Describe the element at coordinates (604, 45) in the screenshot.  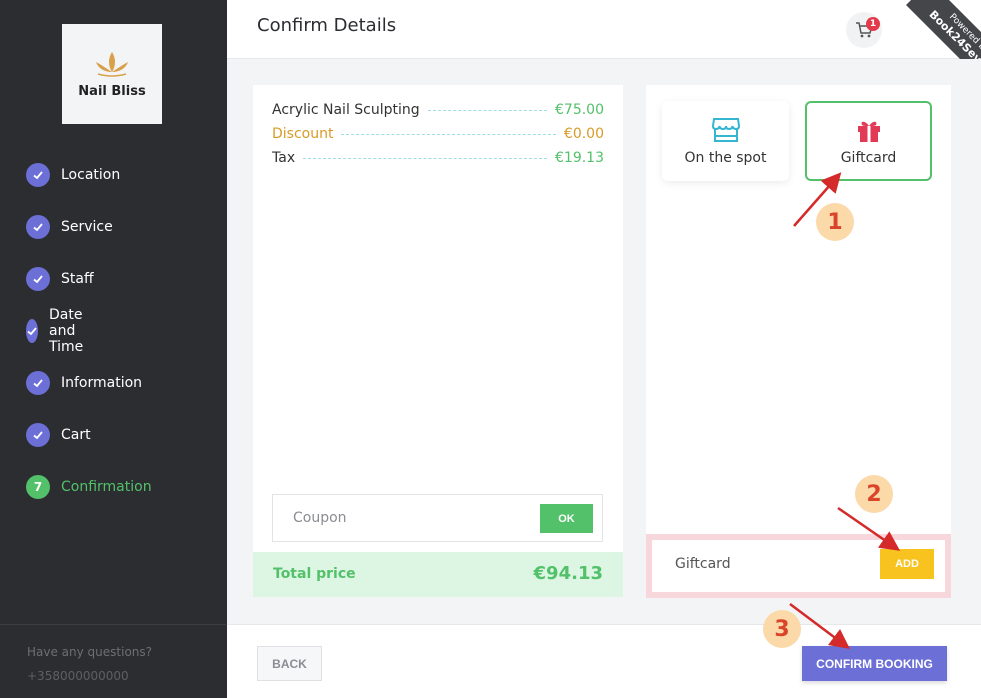
I see `header: Confirm Details 1 Powered by Book24Seven` at that location.